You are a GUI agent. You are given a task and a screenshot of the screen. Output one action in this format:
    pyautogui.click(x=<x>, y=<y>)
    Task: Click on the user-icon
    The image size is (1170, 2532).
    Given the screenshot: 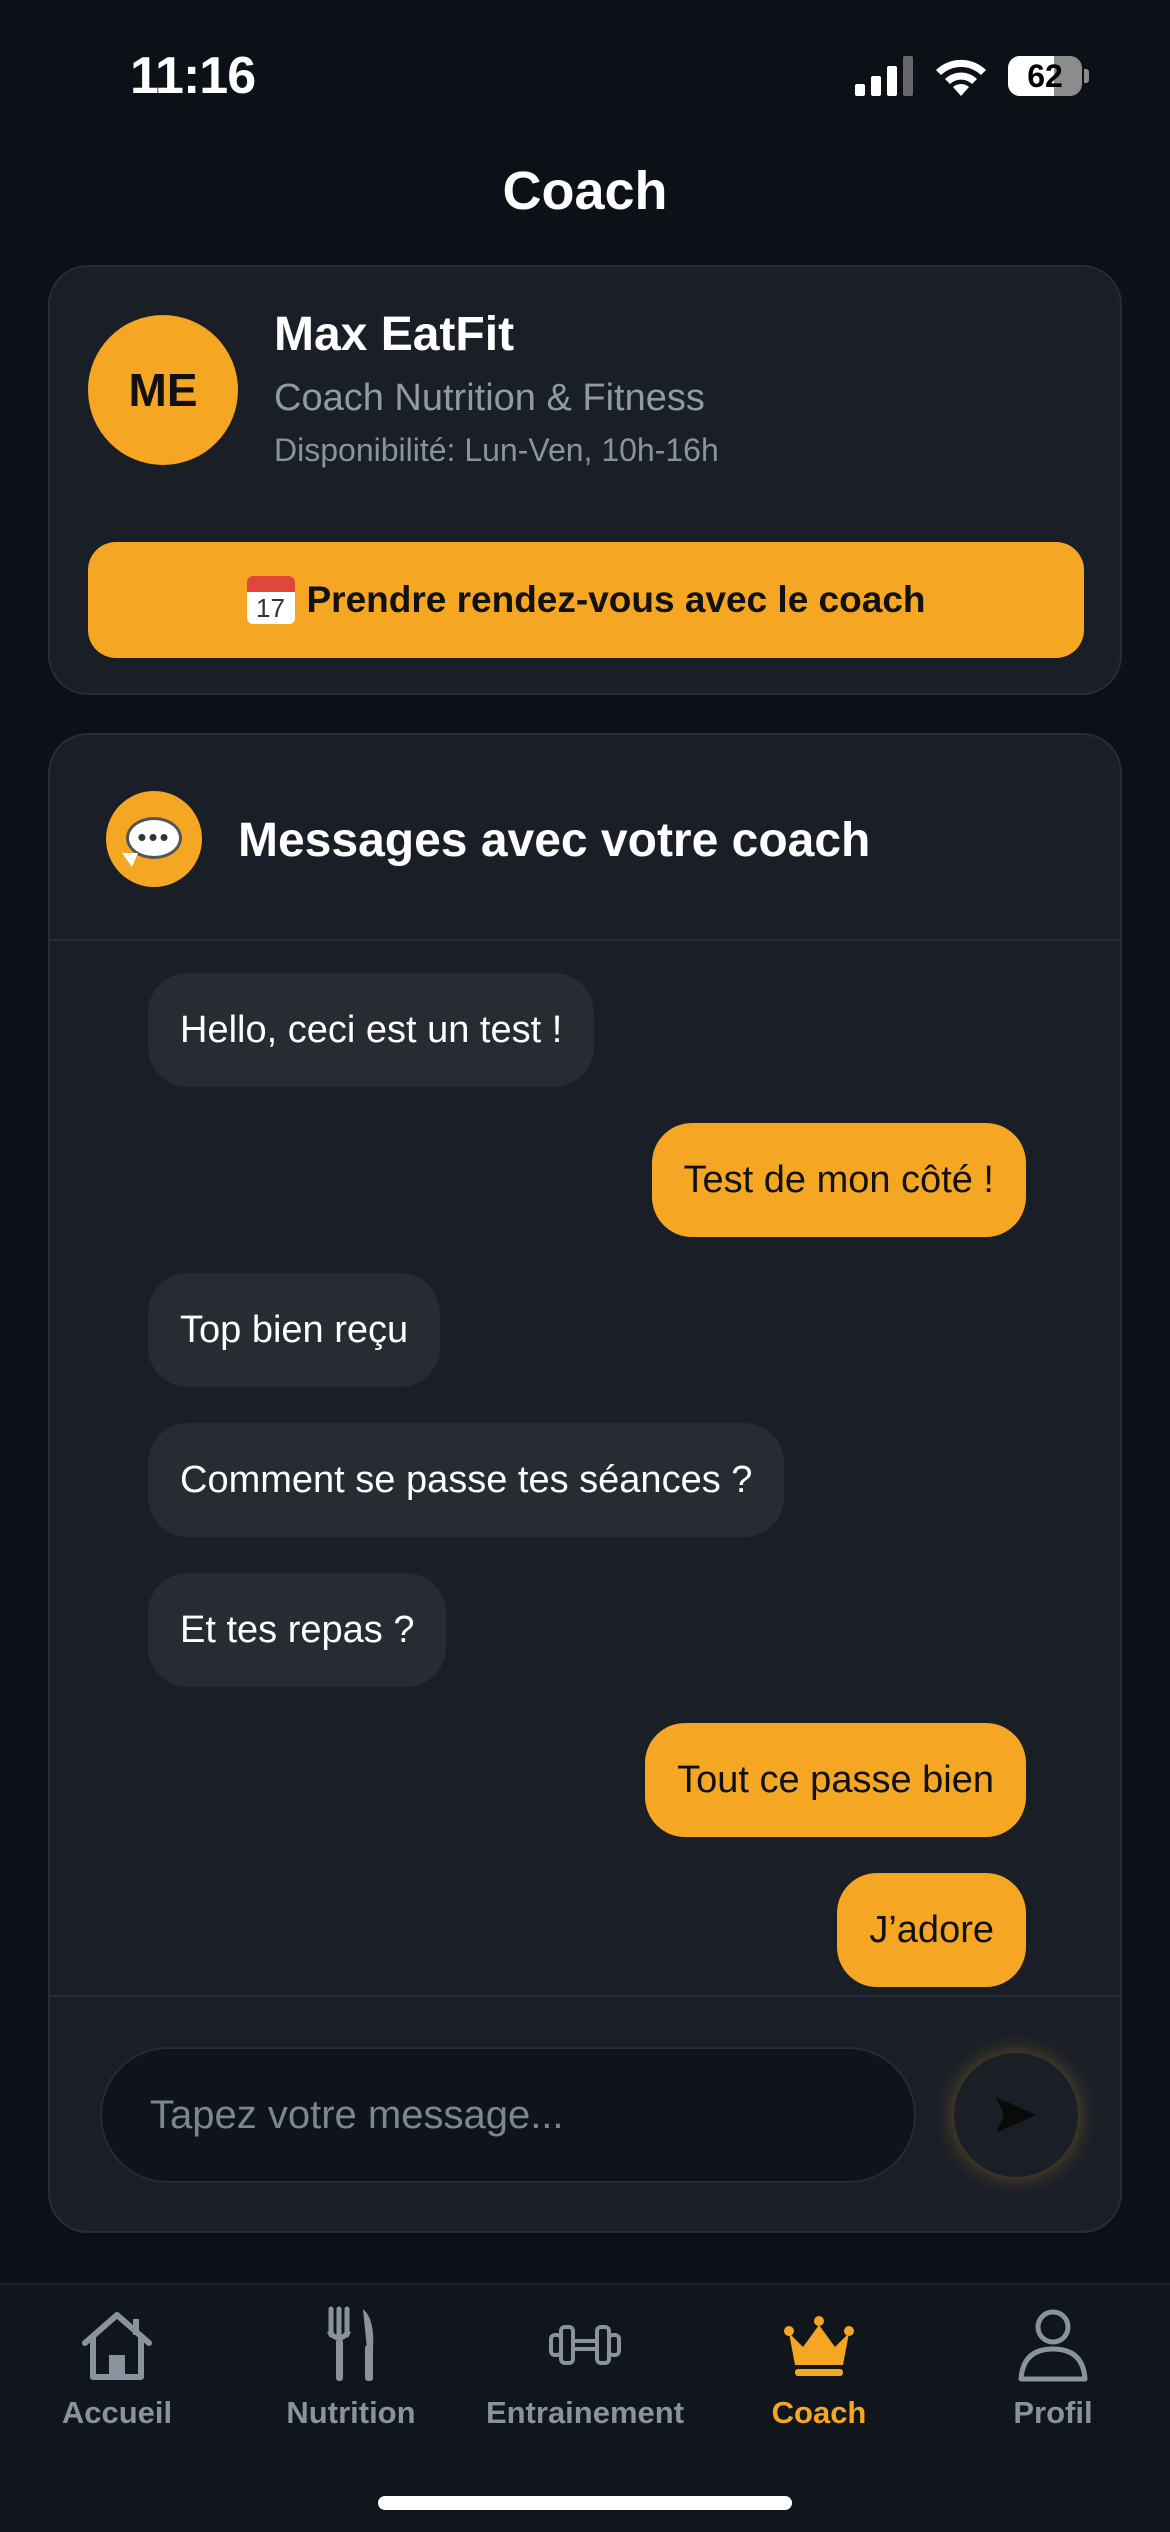 What is the action you would take?
    pyautogui.click(x=1053, y=2345)
    